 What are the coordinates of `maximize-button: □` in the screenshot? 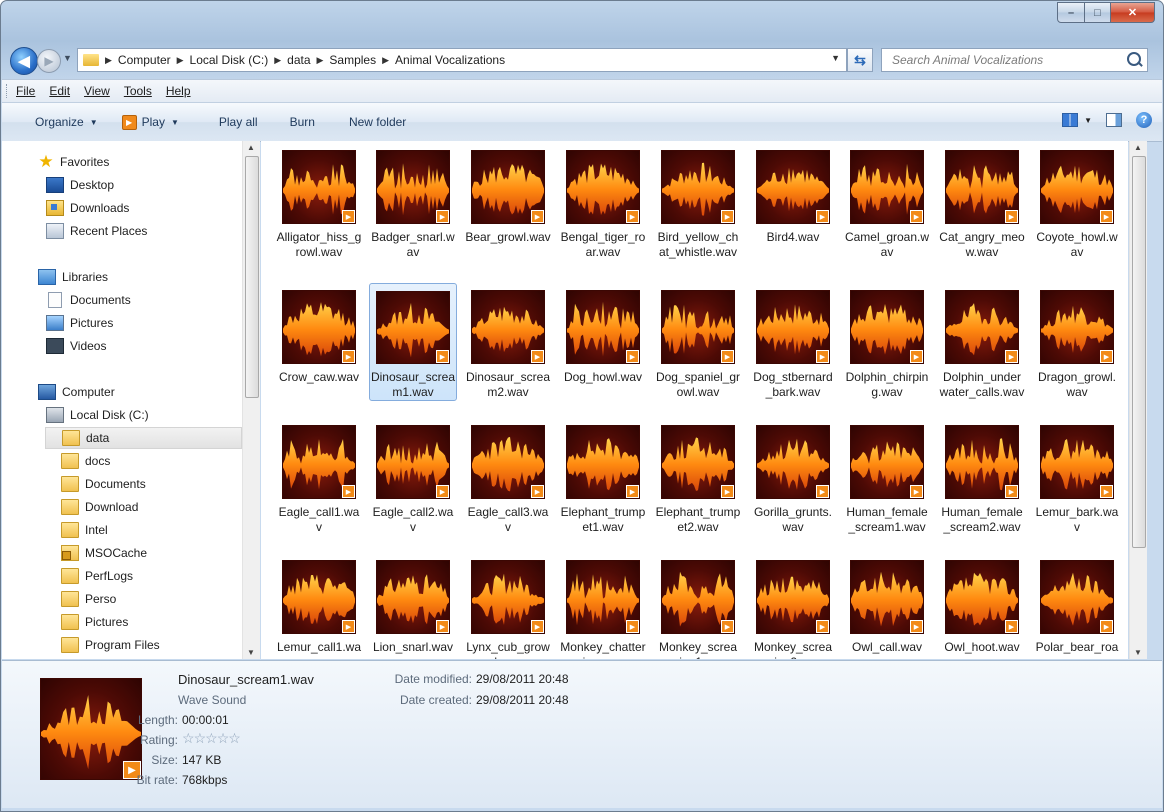 It's located at (1098, 12).